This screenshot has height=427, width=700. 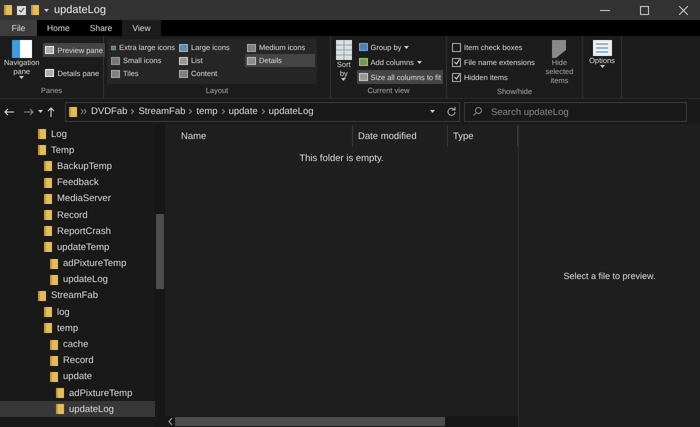 What do you see at coordinates (400, 136) in the screenshot?
I see `column-header: Date modified` at bounding box center [400, 136].